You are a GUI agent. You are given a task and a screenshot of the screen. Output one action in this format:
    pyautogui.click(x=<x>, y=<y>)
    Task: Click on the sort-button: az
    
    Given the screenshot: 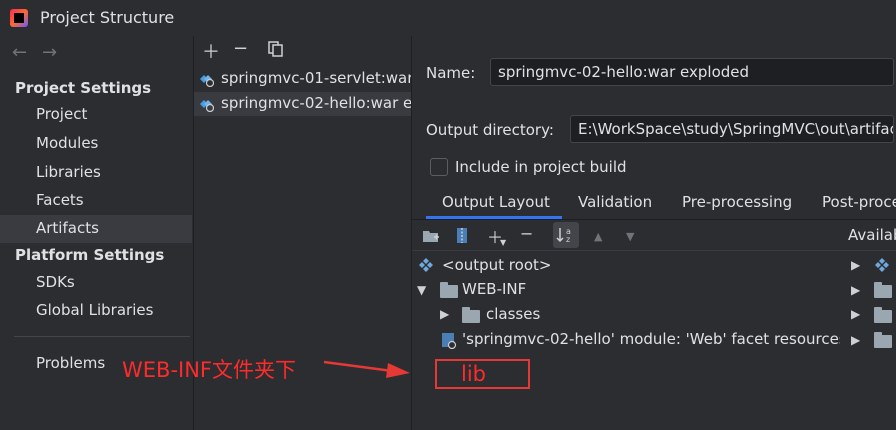 What is the action you would take?
    pyautogui.click(x=566, y=235)
    